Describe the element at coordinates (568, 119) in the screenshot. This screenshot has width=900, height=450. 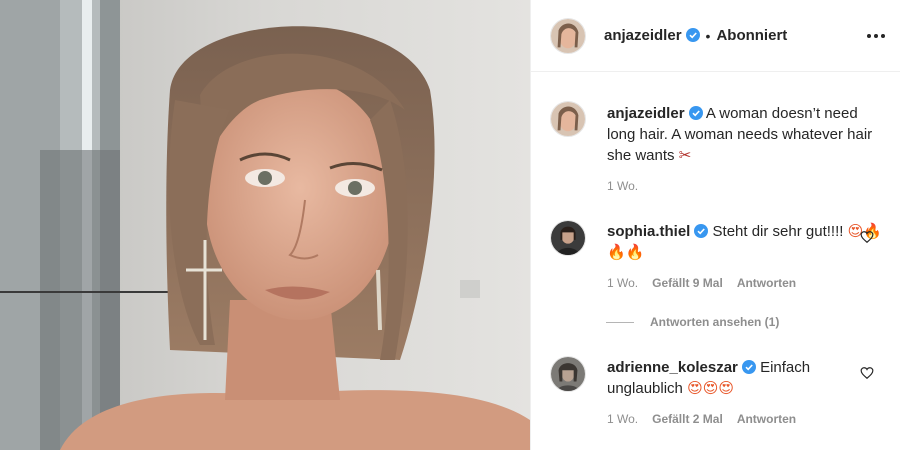
I see `caption-author-avatar` at that location.